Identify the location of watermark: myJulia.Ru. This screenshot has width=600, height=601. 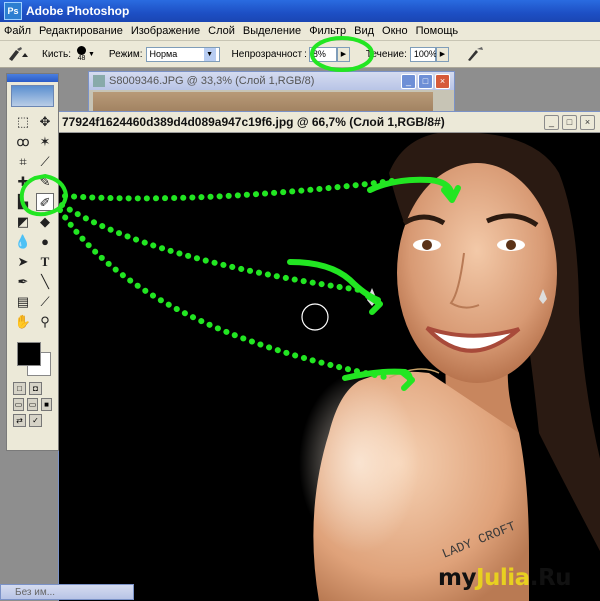
(505, 578).